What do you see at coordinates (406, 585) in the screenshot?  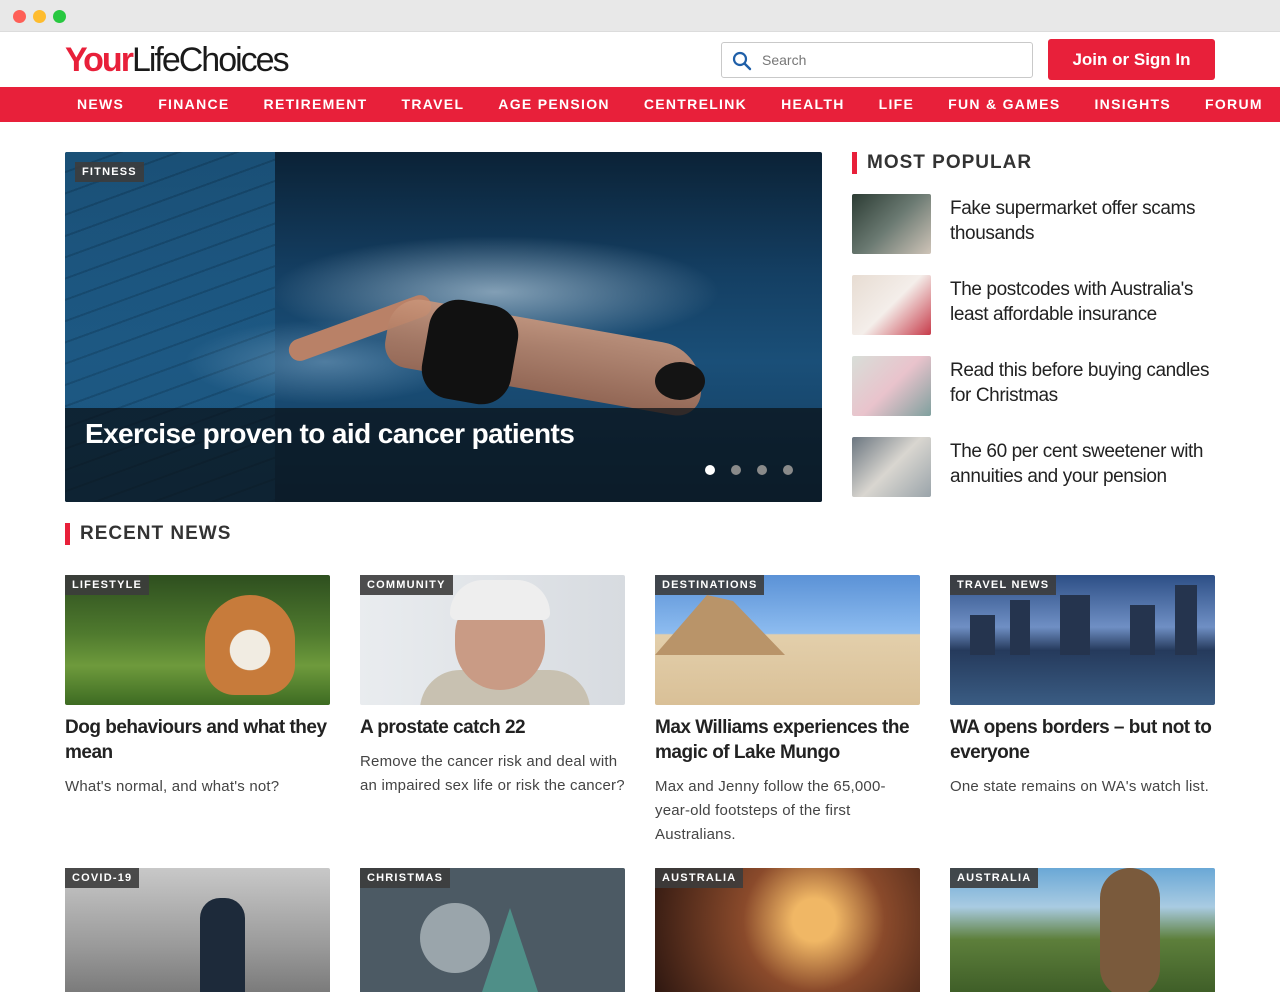 I see `news-card-category-tag: COMMUNITY` at bounding box center [406, 585].